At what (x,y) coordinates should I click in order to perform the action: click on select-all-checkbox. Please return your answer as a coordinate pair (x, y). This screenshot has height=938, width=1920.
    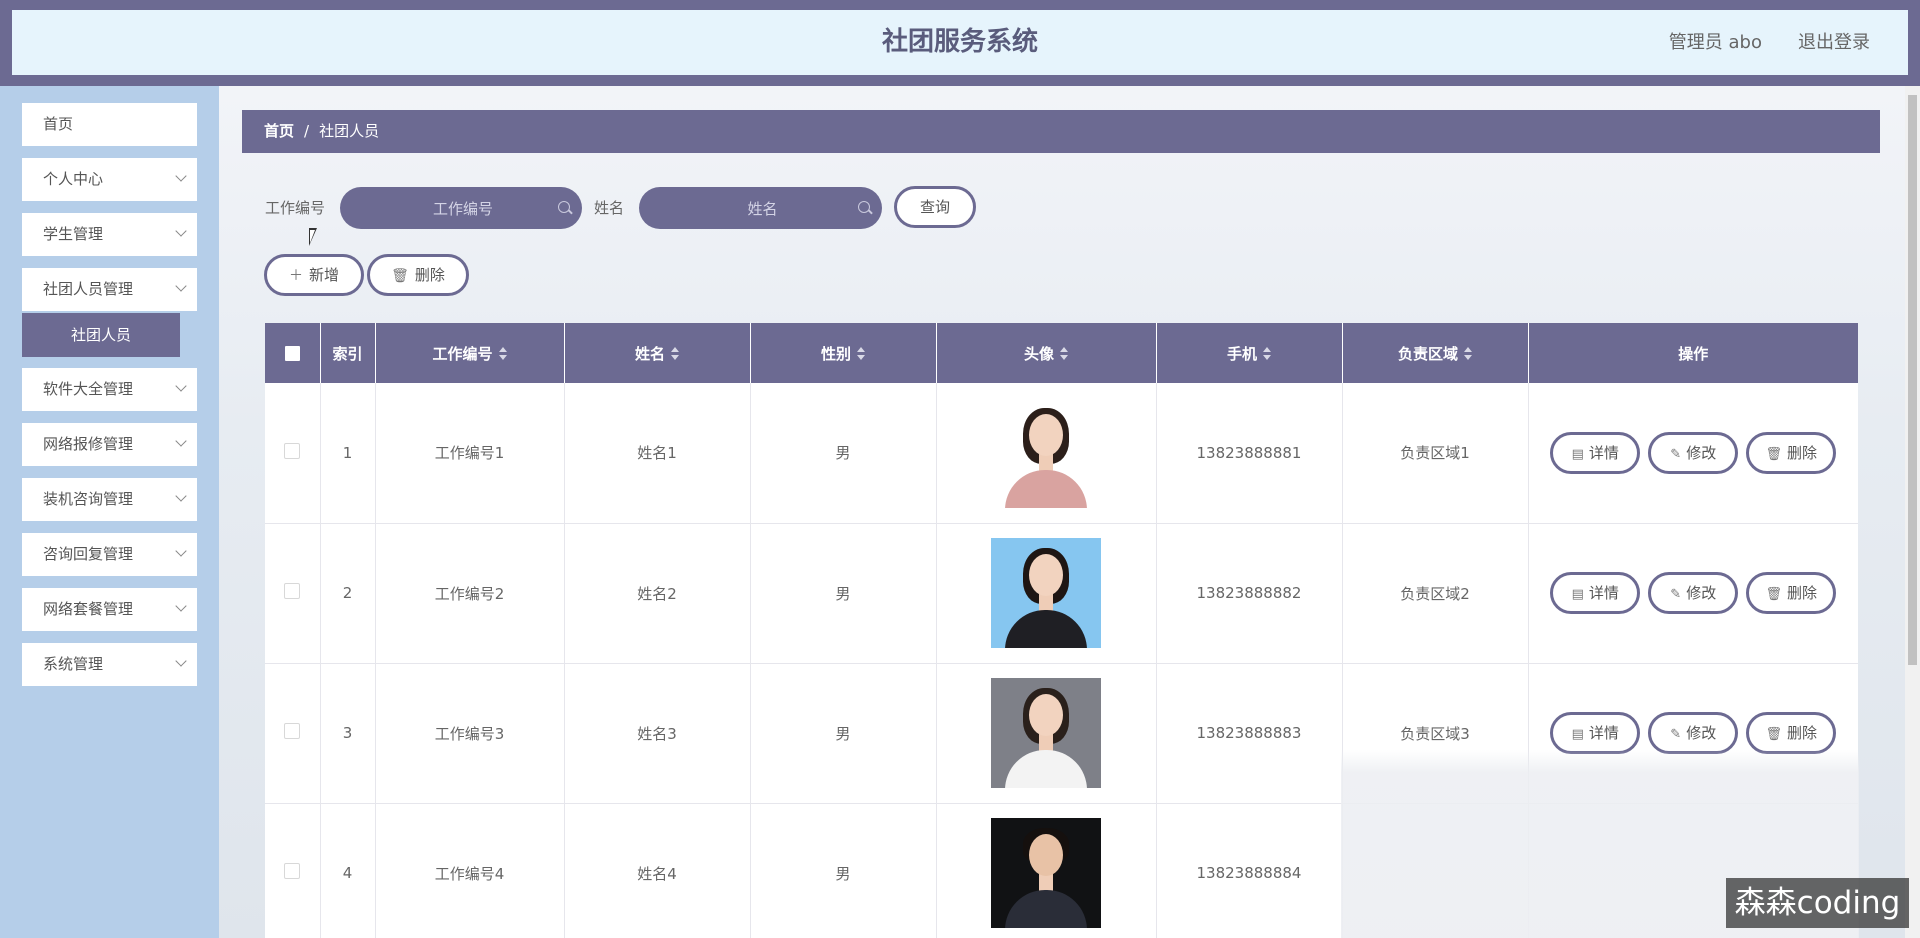
    Looking at the image, I should click on (292, 353).